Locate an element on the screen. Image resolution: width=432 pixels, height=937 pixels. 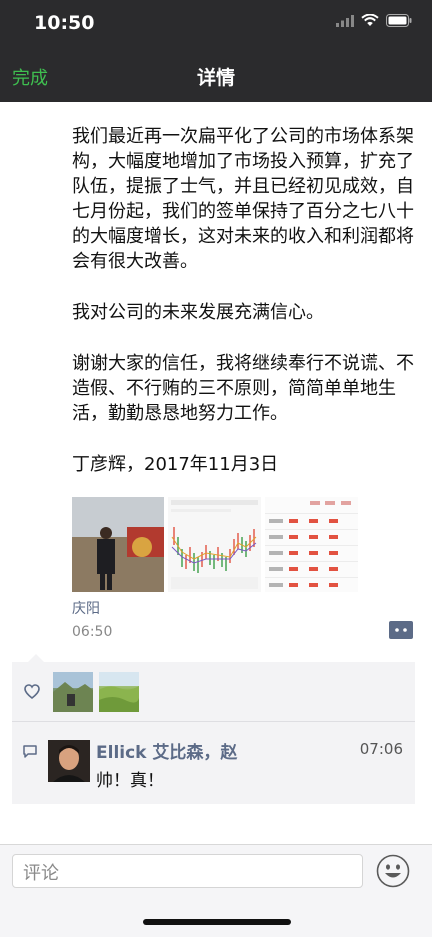
feedback-caret is located at coordinates (36, 658).